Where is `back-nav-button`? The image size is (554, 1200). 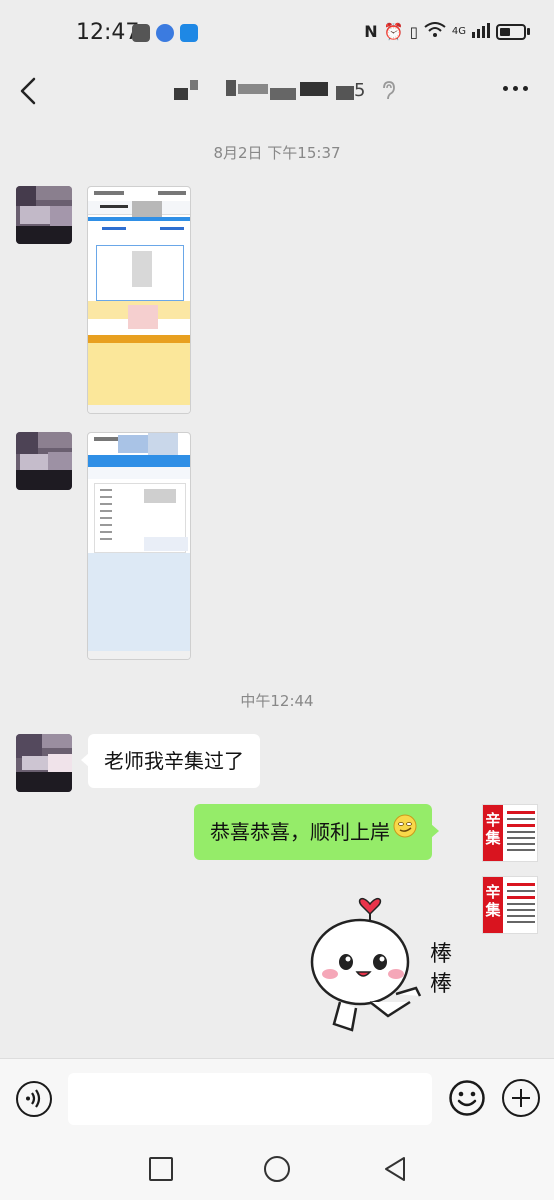
back-nav-button is located at coordinates (395, 1169).